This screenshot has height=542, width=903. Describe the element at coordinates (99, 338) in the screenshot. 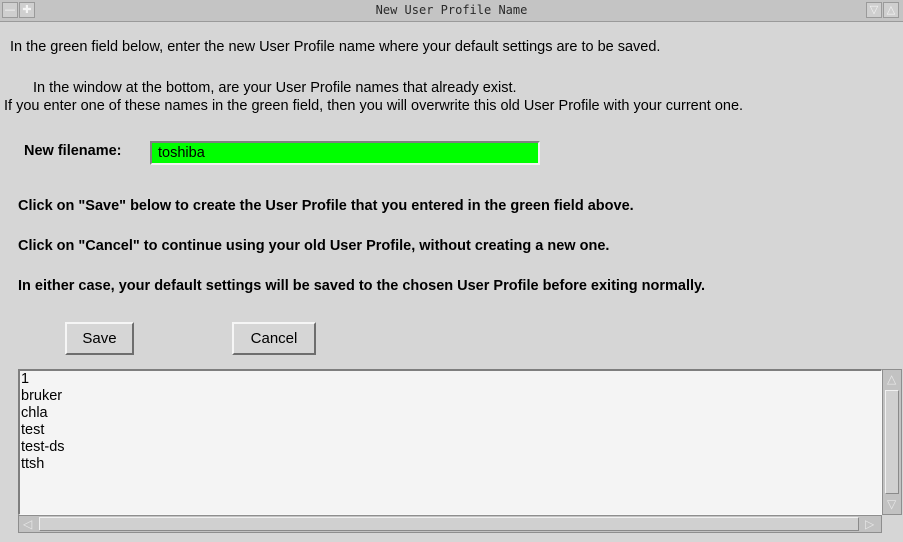

I see `save-button: Save` at that location.